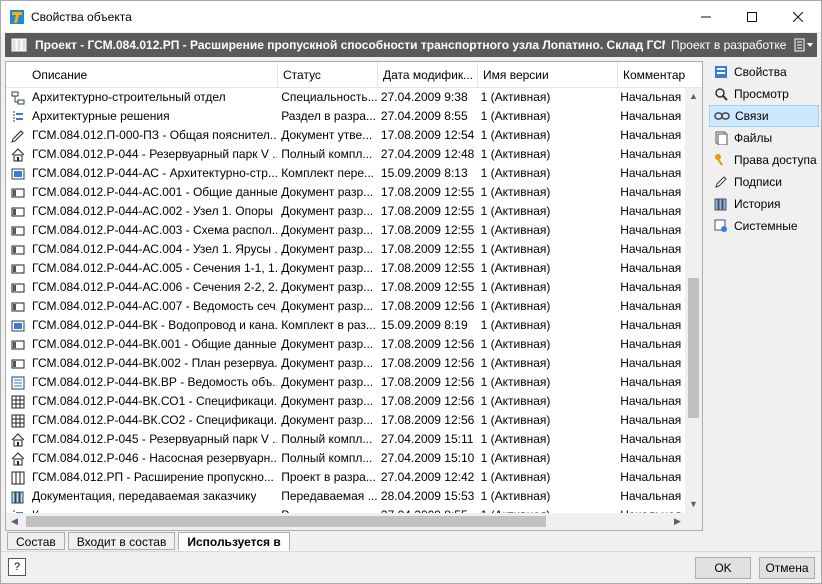  What do you see at coordinates (764, 160) in the screenshot?
I see `sidebar-item-access-rights: Права доступа` at bounding box center [764, 160].